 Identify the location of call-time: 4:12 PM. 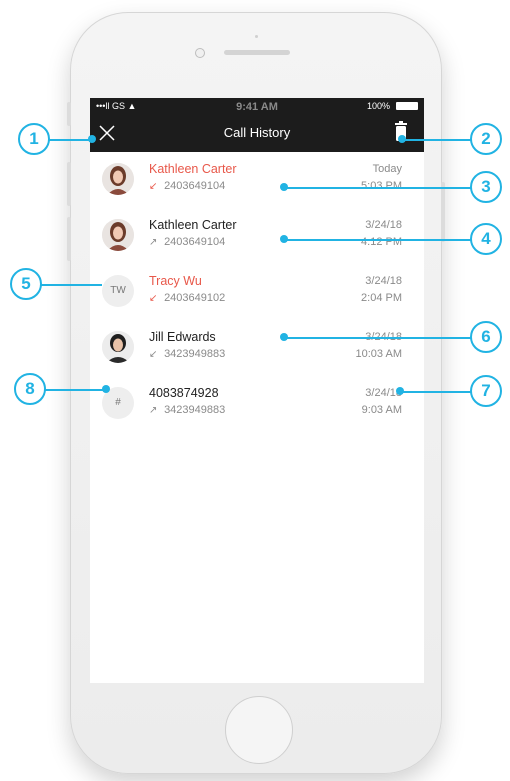
(381, 242).